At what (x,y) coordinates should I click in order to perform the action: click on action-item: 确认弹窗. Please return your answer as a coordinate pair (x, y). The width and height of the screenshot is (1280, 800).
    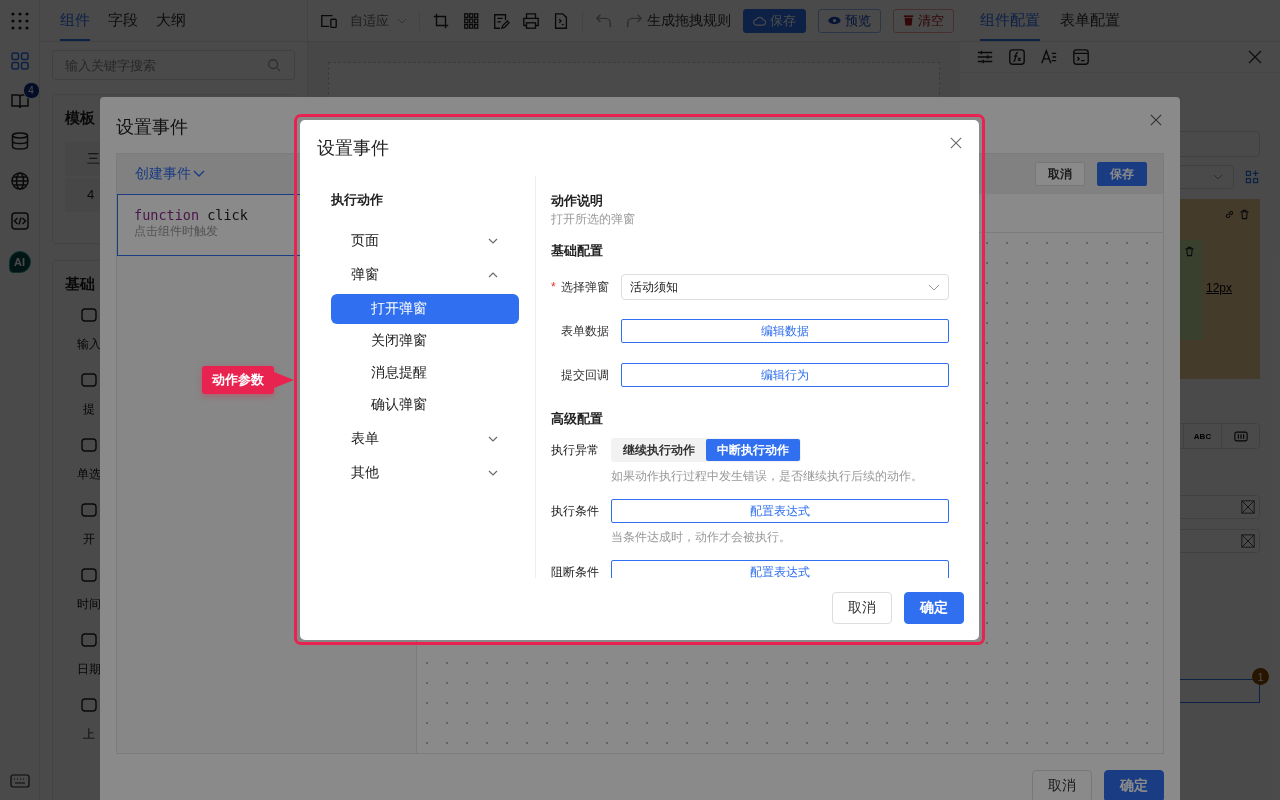
    Looking at the image, I should click on (425, 405).